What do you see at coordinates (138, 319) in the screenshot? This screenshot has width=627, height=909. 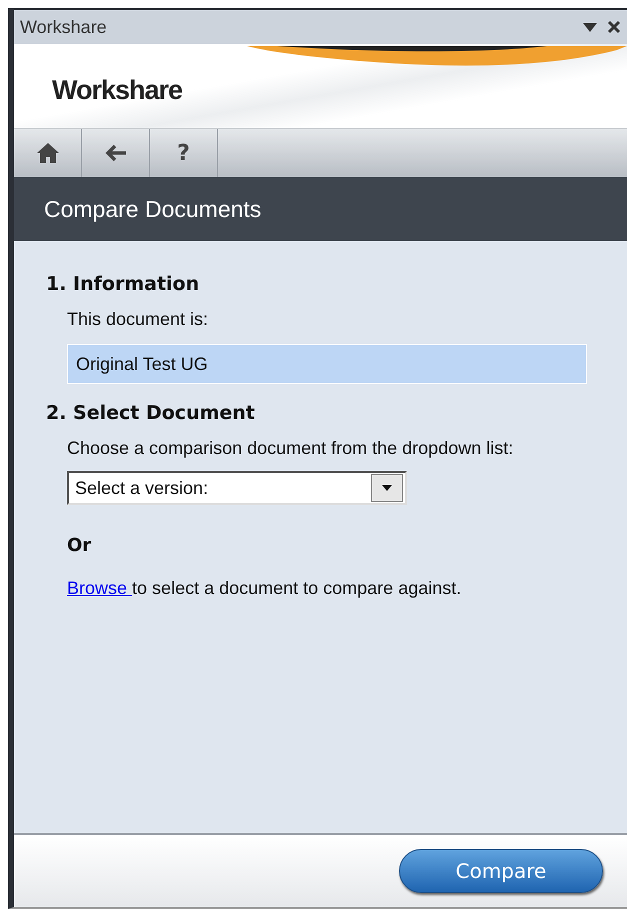 I see `field-label: This document is:` at bounding box center [138, 319].